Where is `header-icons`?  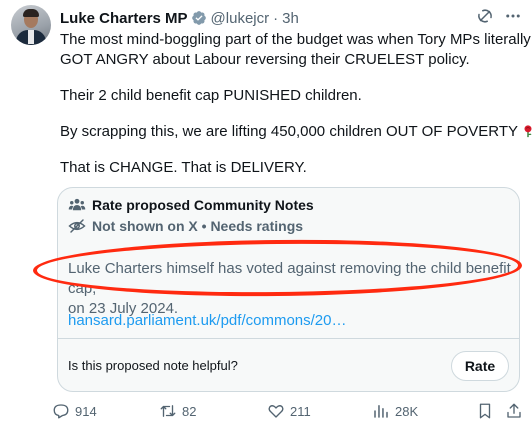
header-icons is located at coordinates (499, 16).